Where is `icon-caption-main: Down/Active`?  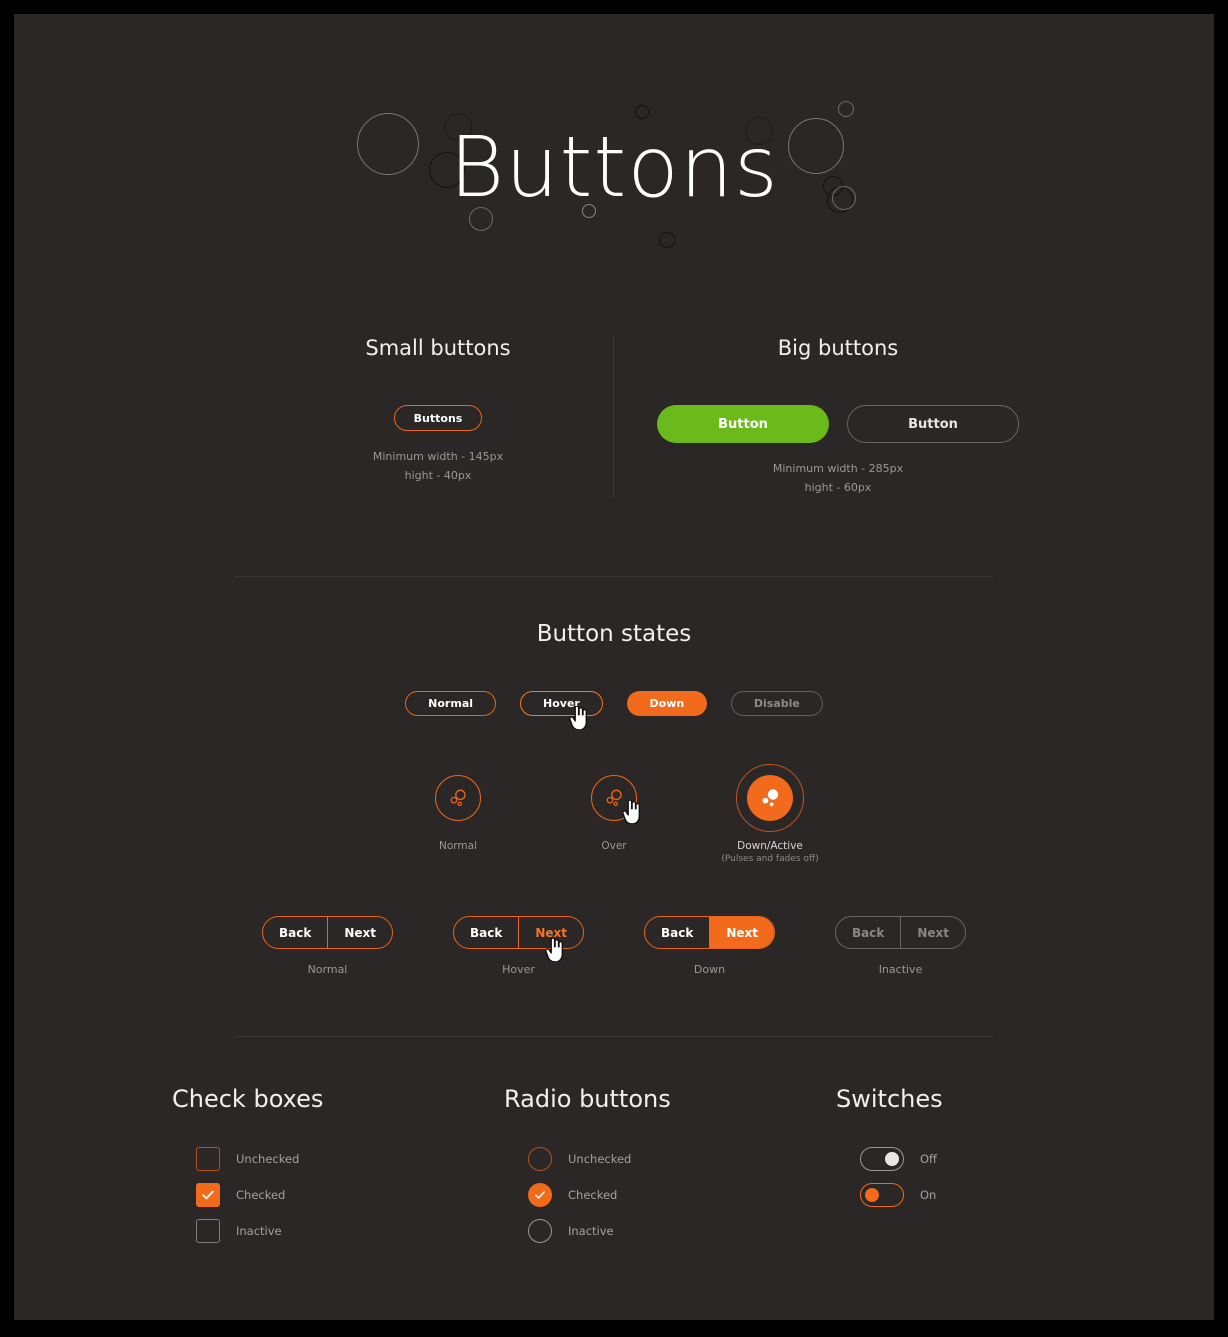 icon-caption-main: Down/Active is located at coordinates (770, 846).